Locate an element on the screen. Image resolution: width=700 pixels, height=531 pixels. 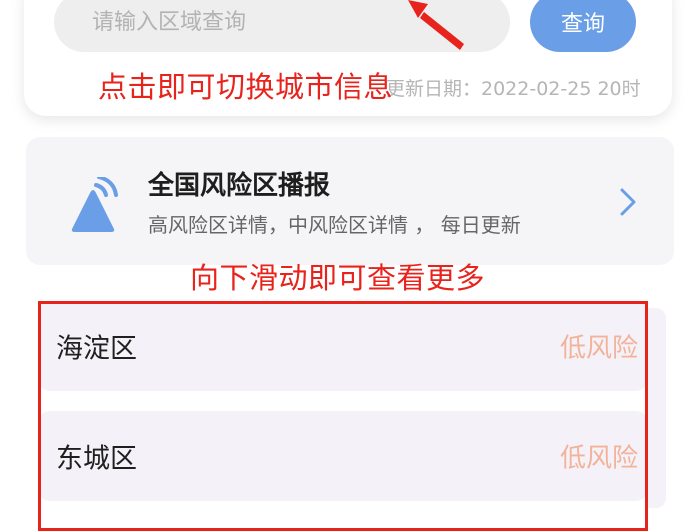
annotation-arrow-icon is located at coordinates (436, 25).